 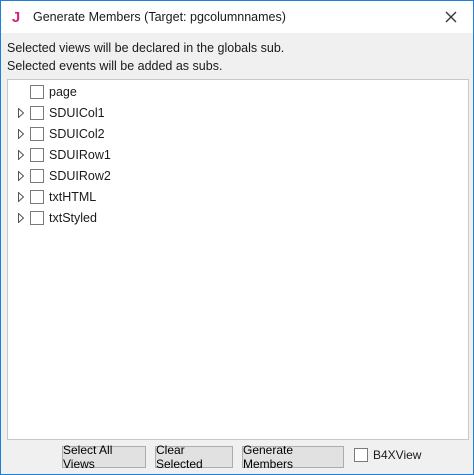 What do you see at coordinates (80, 155) in the screenshot?
I see `tree-item-label: SDUIRow1` at bounding box center [80, 155].